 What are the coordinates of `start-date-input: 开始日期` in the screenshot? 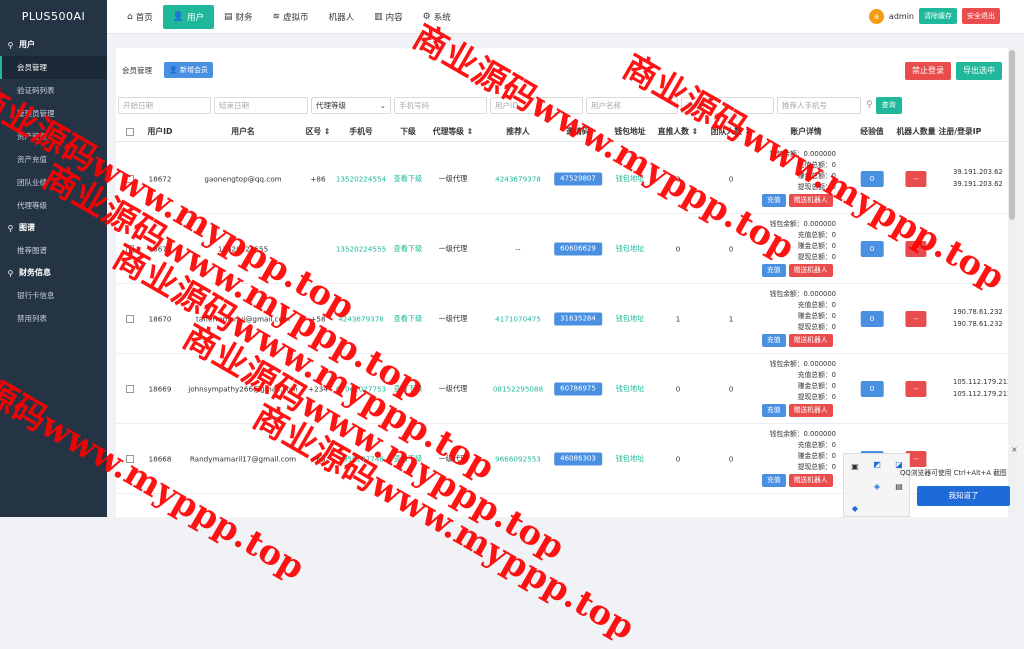 It's located at (164, 105).